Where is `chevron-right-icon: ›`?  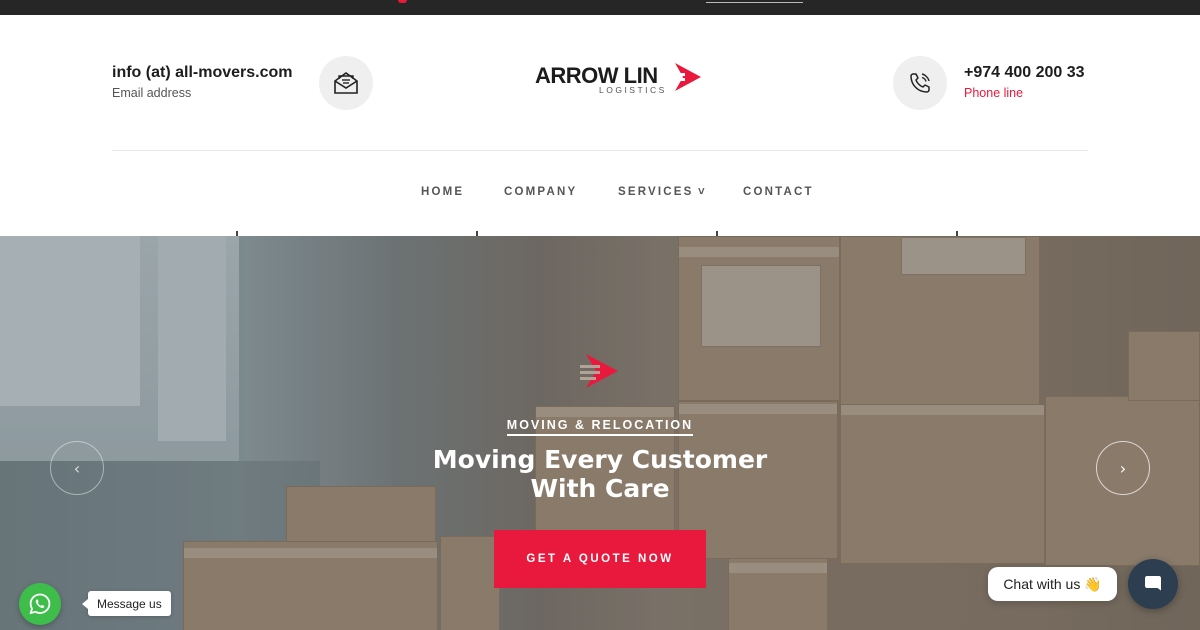 chevron-right-icon: › is located at coordinates (1123, 468).